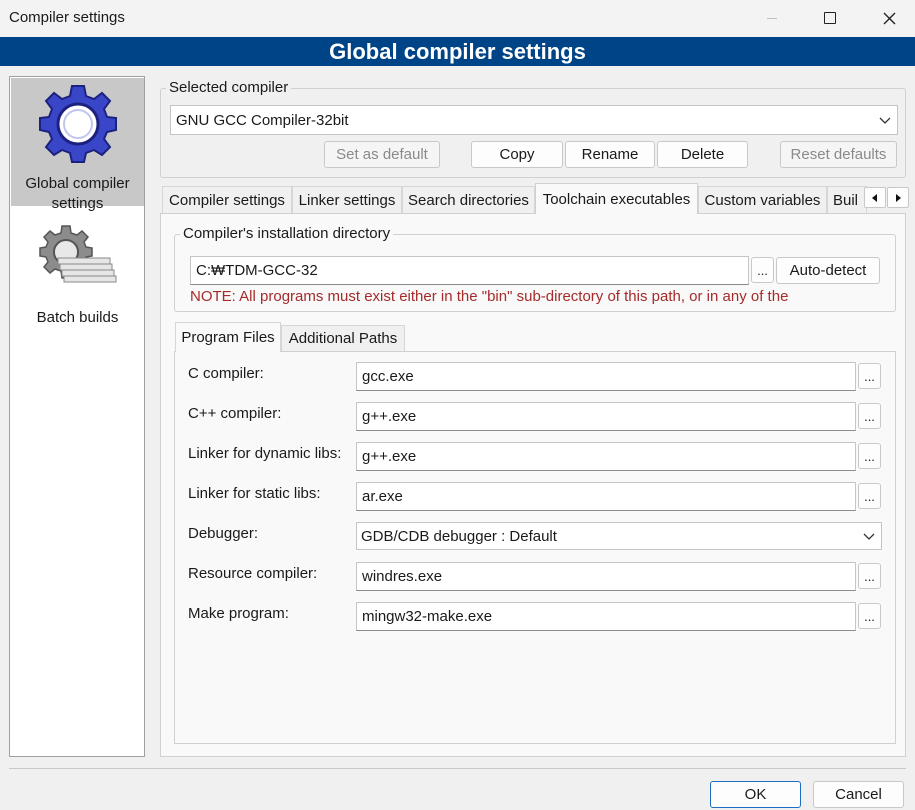 This screenshot has height=810, width=915. I want to click on ok-button: OK, so click(755, 794).